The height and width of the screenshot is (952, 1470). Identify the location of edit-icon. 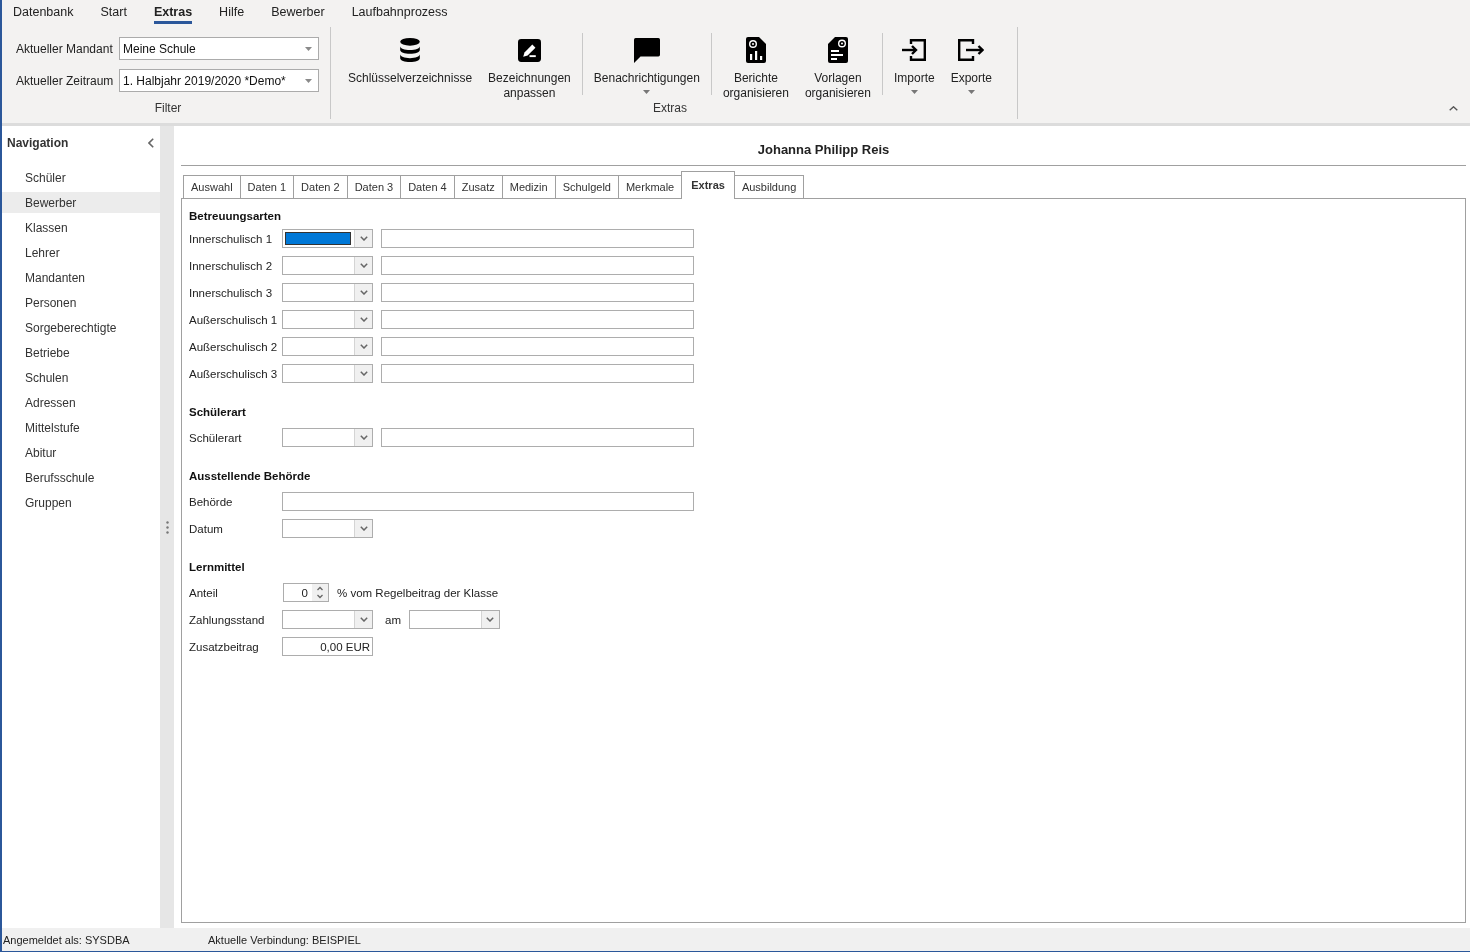
(529, 50).